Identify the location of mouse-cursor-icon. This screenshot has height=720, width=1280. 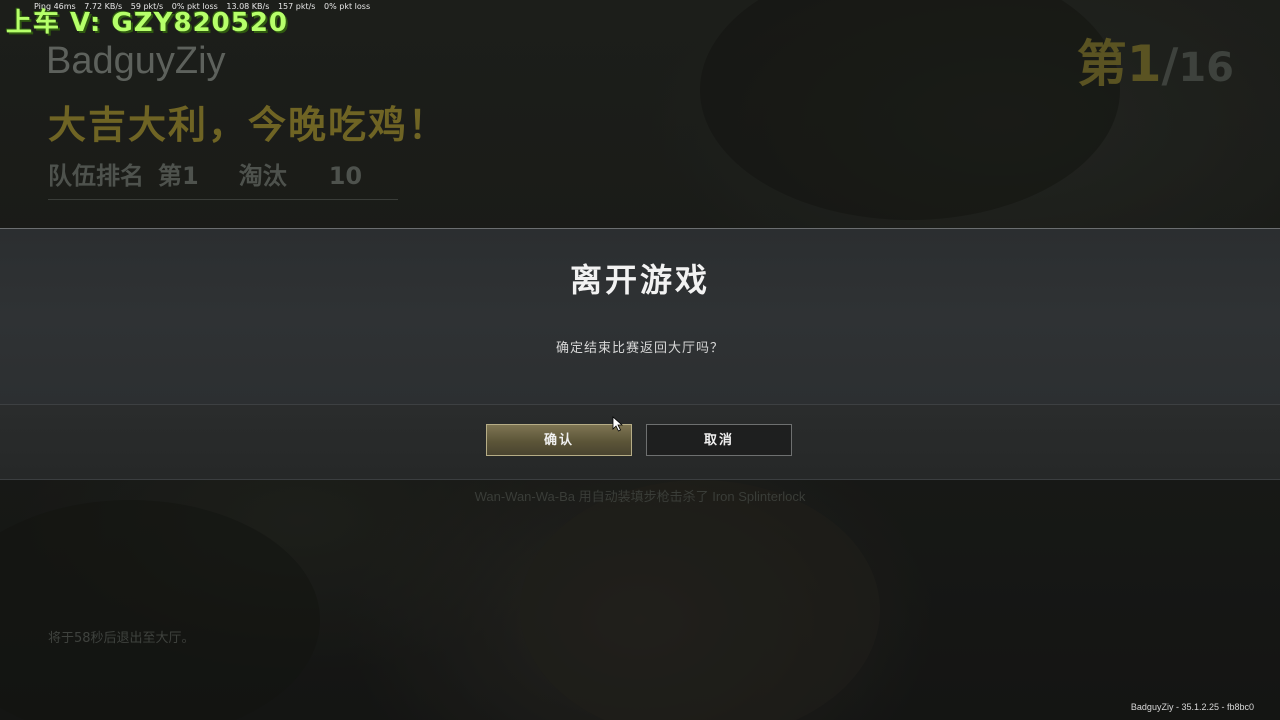
(618, 424).